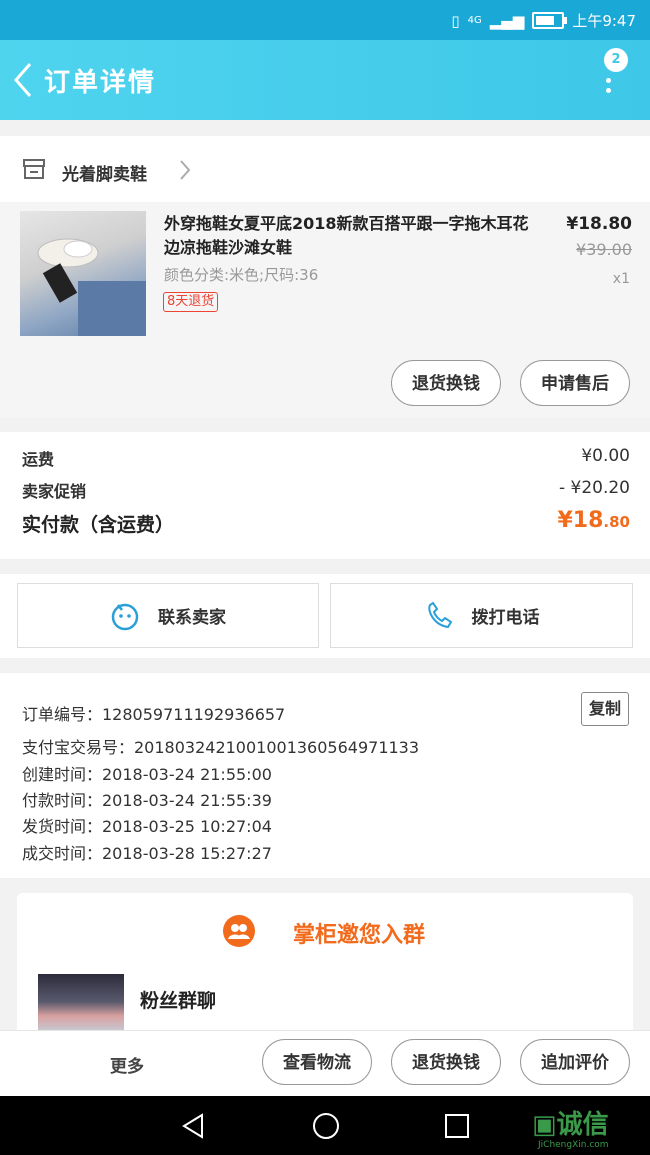 This screenshot has width=650, height=1155. Describe the element at coordinates (241, 275) in the screenshot. I see `product-sku: 颜色分类:米色;尺码:36` at that location.